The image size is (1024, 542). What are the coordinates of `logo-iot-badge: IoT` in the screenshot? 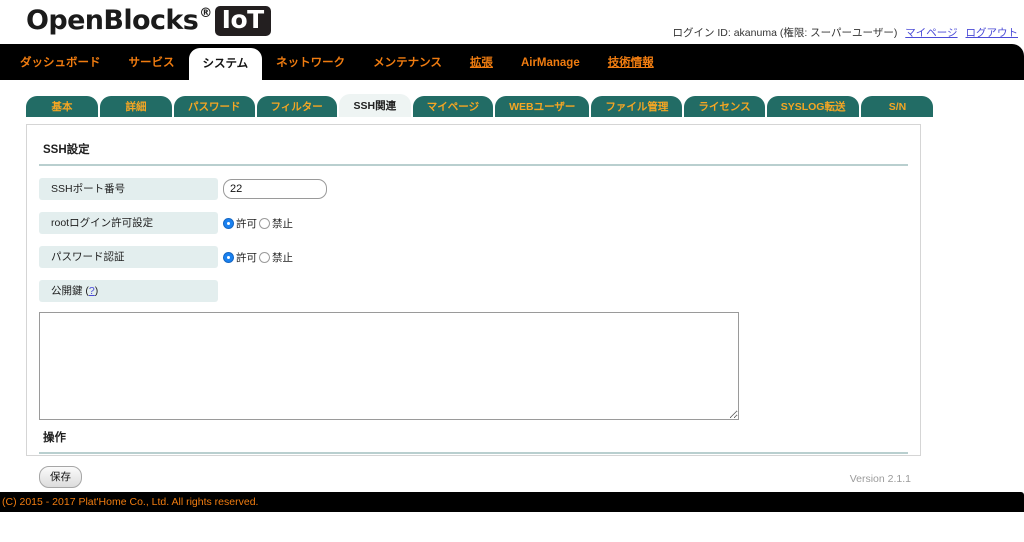 It's located at (242, 20).